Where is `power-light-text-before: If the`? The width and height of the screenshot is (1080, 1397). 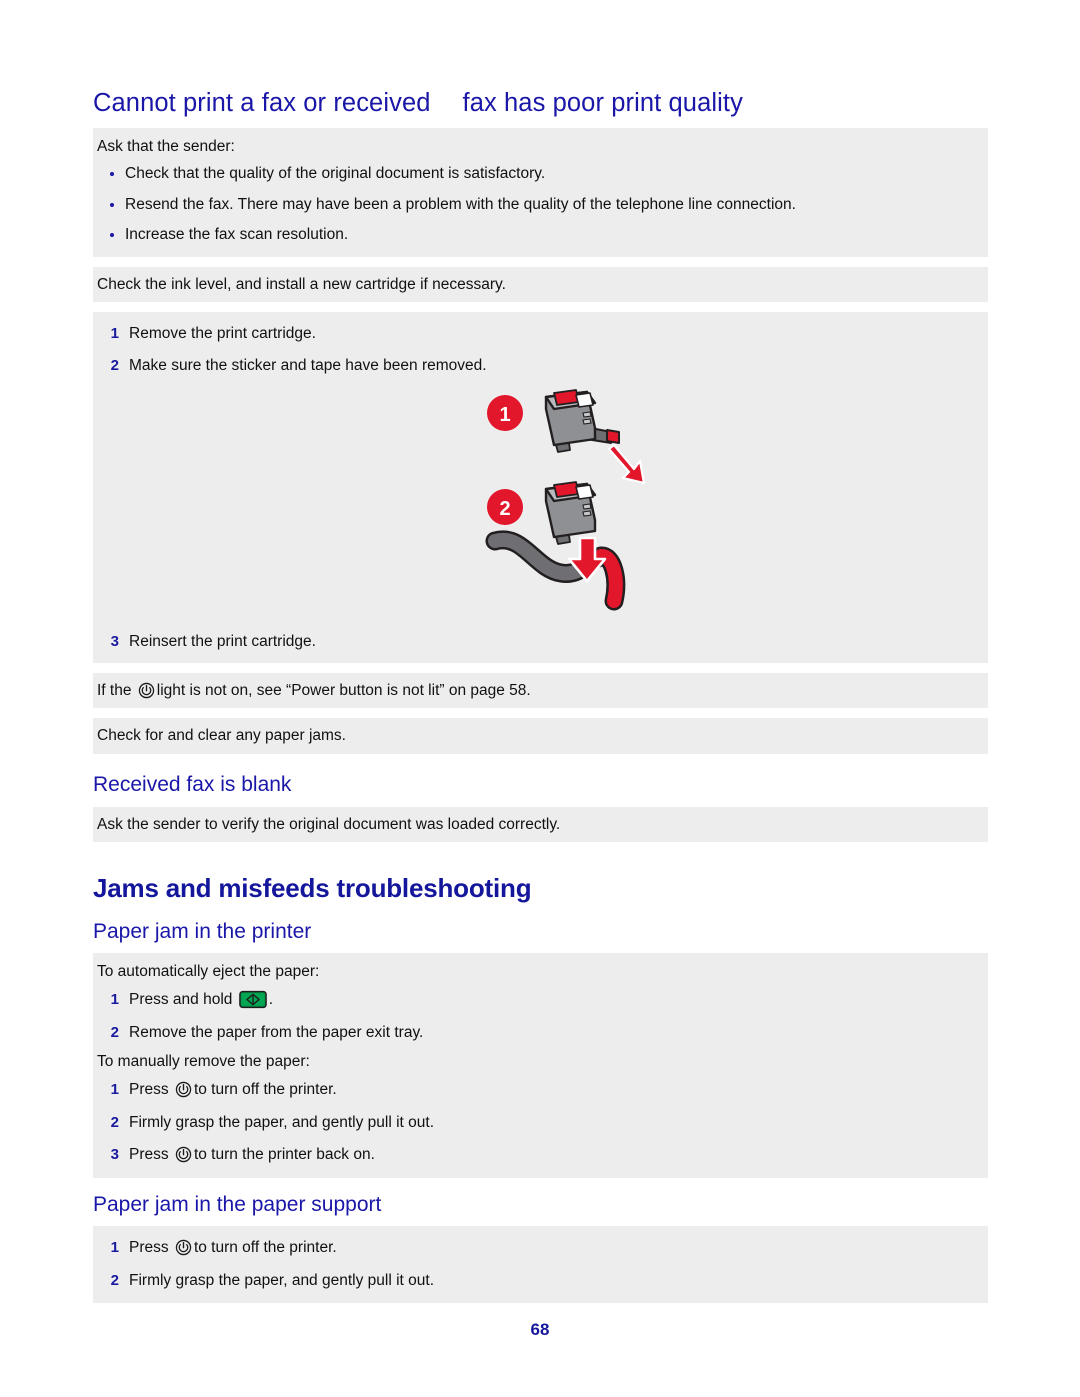
power-light-text-before: If the is located at coordinates (114, 691).